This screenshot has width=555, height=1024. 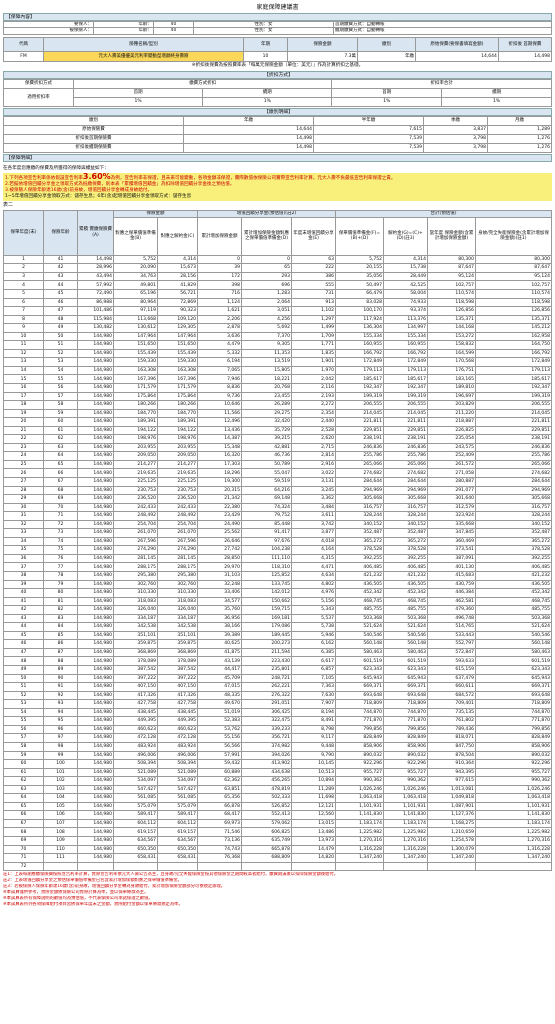 I want to click on table-cell: 62, so click(x=60, y=439).